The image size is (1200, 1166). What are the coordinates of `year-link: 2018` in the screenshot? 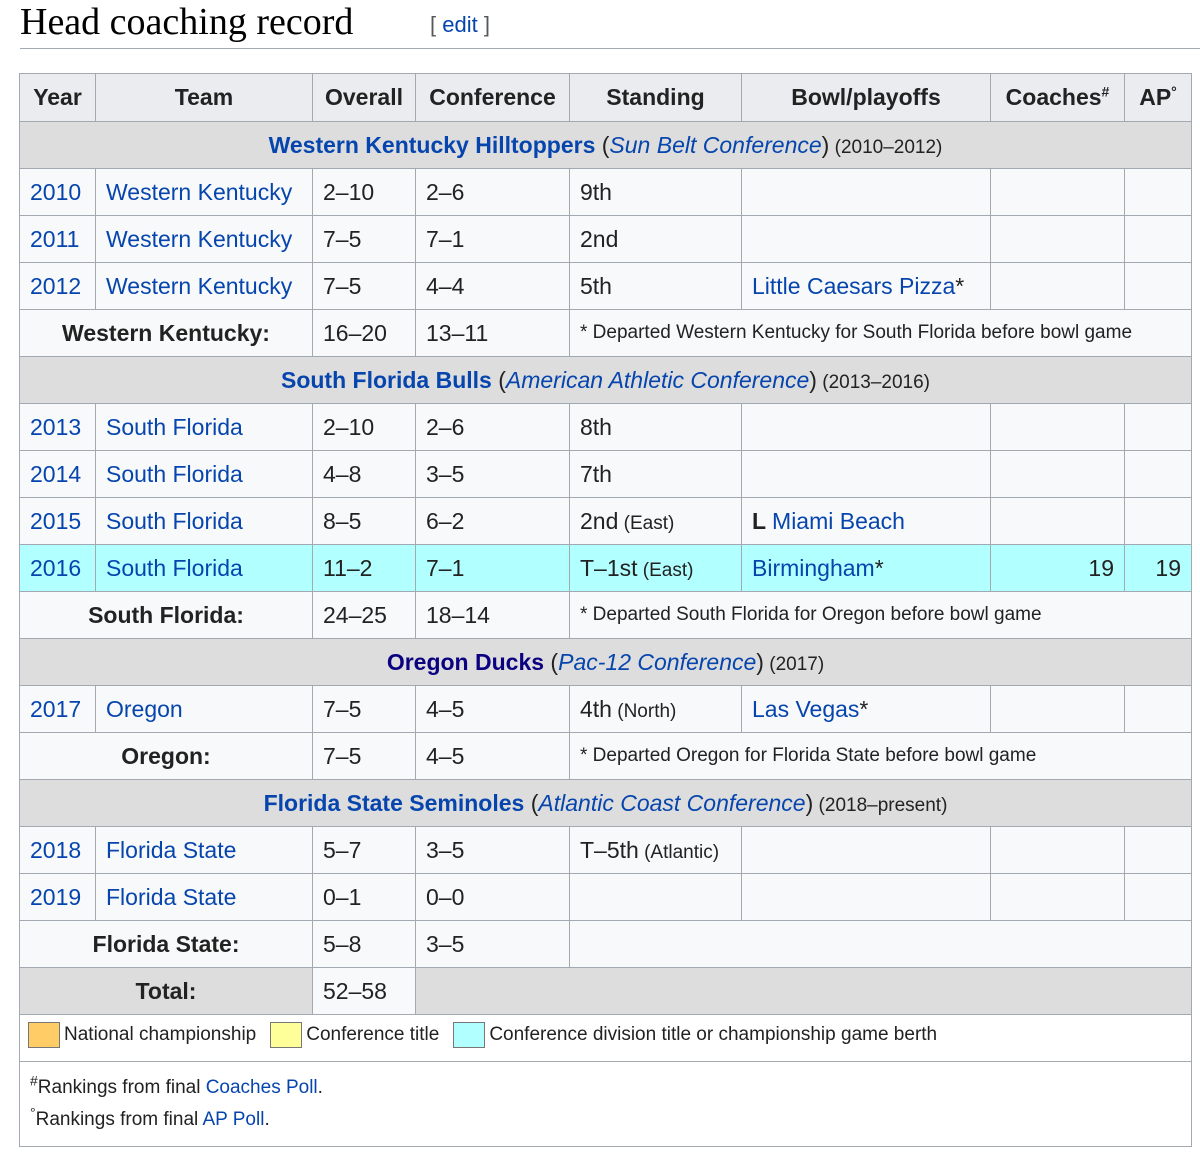 It's located at (55, 850).